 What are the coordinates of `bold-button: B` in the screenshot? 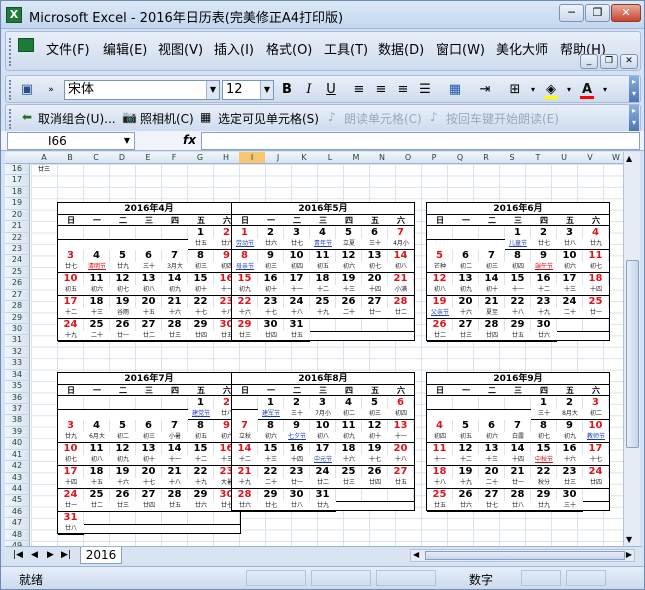 It's located at (287, 90).